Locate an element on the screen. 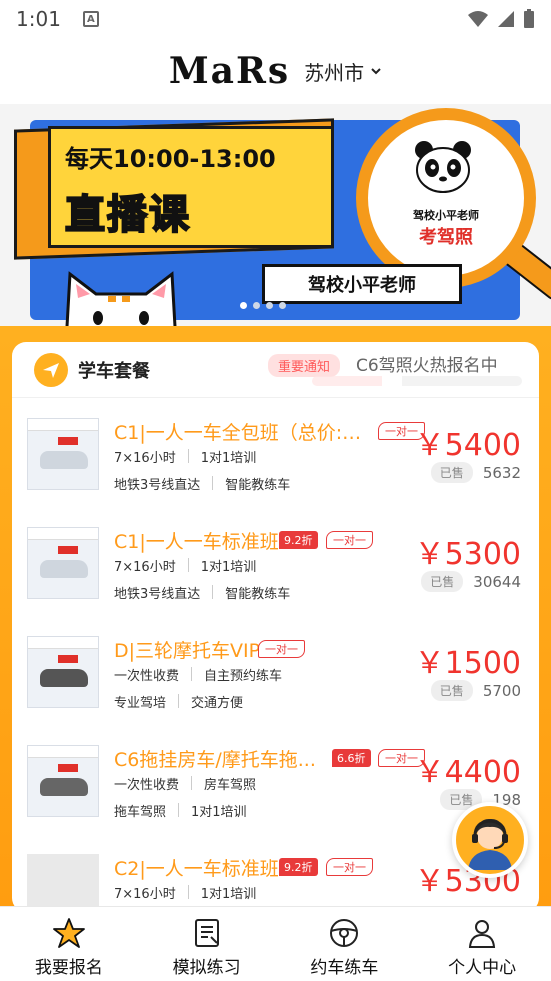 Image resolution: width=551 pixels, height=981 pixels. bottom-nav: 我要报名 模拟练习 约车练车 个人中心 is located at coordinates (275, 943).